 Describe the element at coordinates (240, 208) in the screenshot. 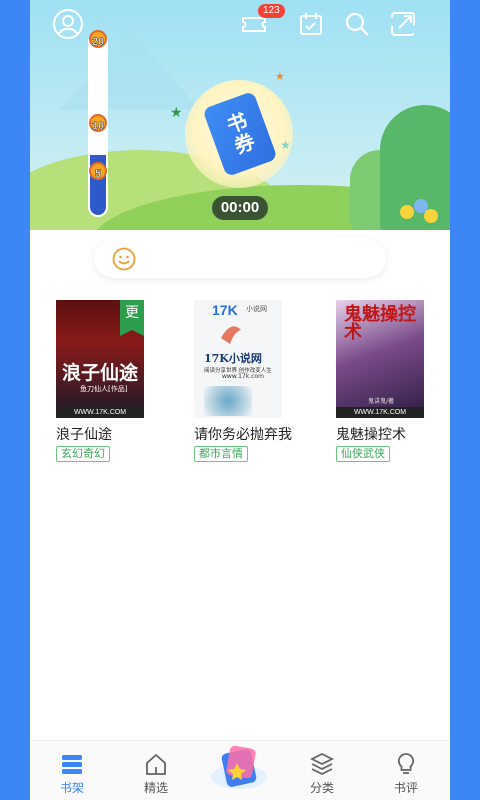

I see `reading-timer: 00:00` at that location.